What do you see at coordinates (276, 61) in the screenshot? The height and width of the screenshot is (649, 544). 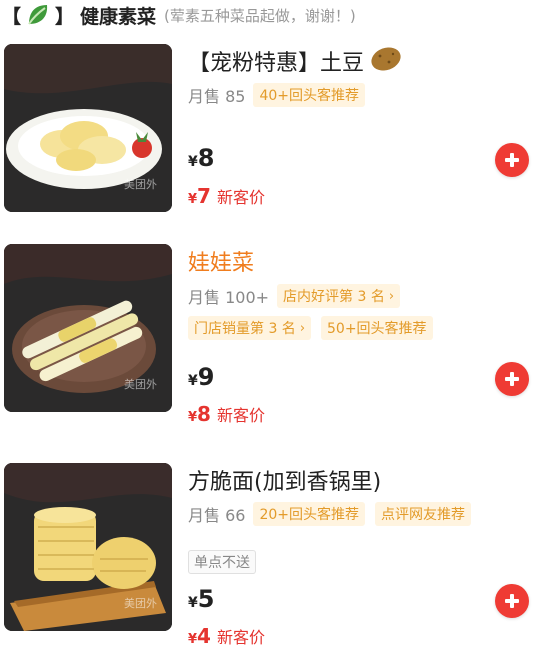 I see `item-name: 【宠粉特惠】土豆` at bounding box center [276, 61].